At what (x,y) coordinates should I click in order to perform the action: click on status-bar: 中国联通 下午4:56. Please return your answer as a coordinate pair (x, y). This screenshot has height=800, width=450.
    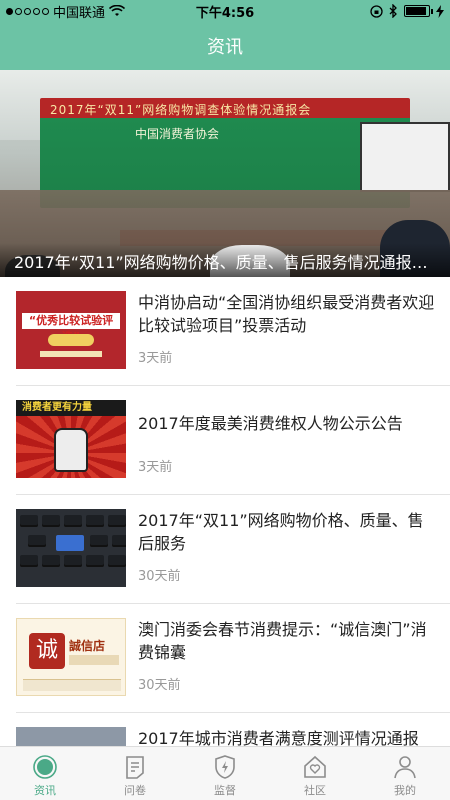
    Looking at the image, I should click on (225, 11).